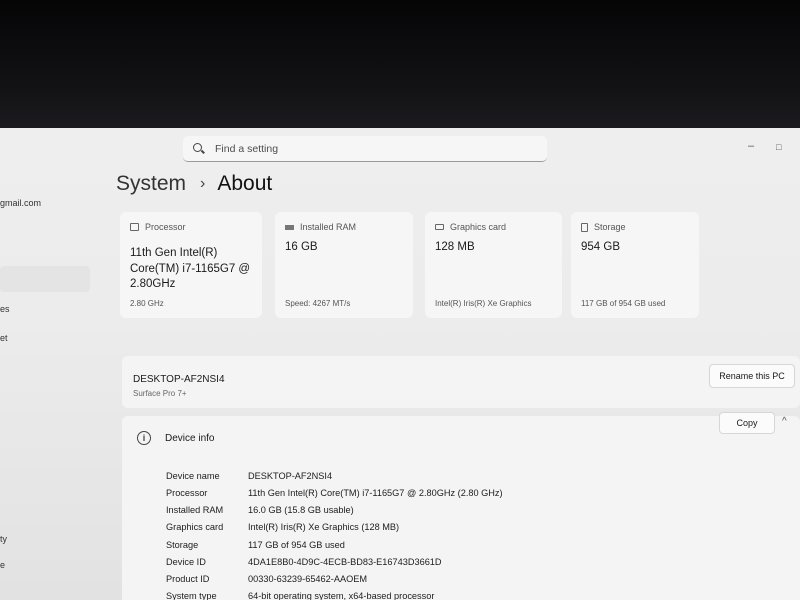 Image resolution: width=800 pixels, height=600 pixels. I want to click on spec-label: Storage, so click(182, 545).